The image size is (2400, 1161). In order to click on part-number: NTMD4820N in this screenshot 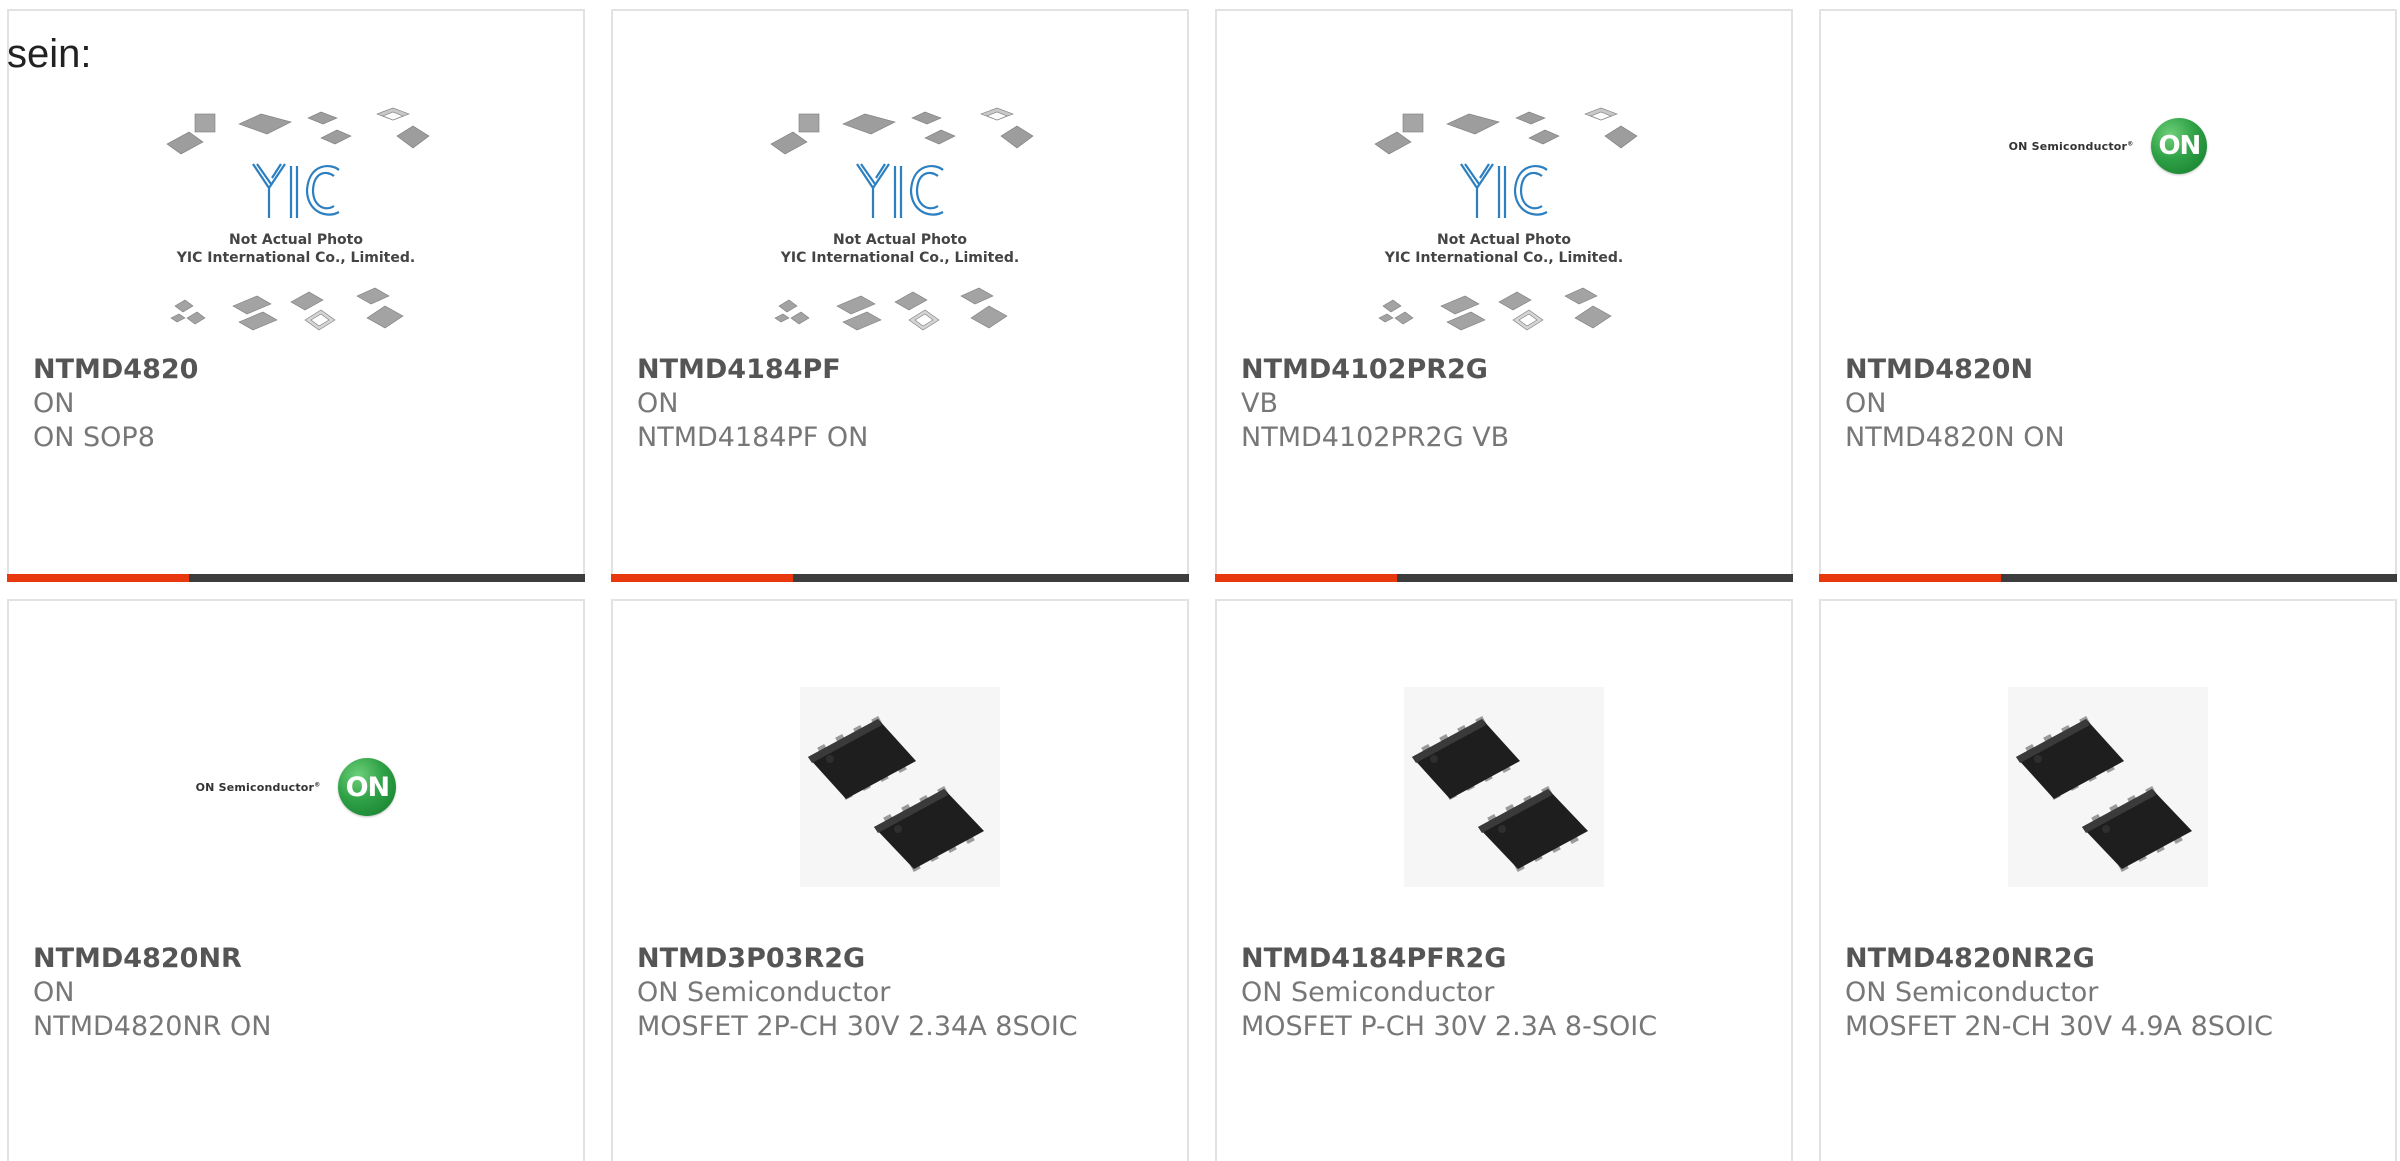, I will do `click(2114, 370)`.